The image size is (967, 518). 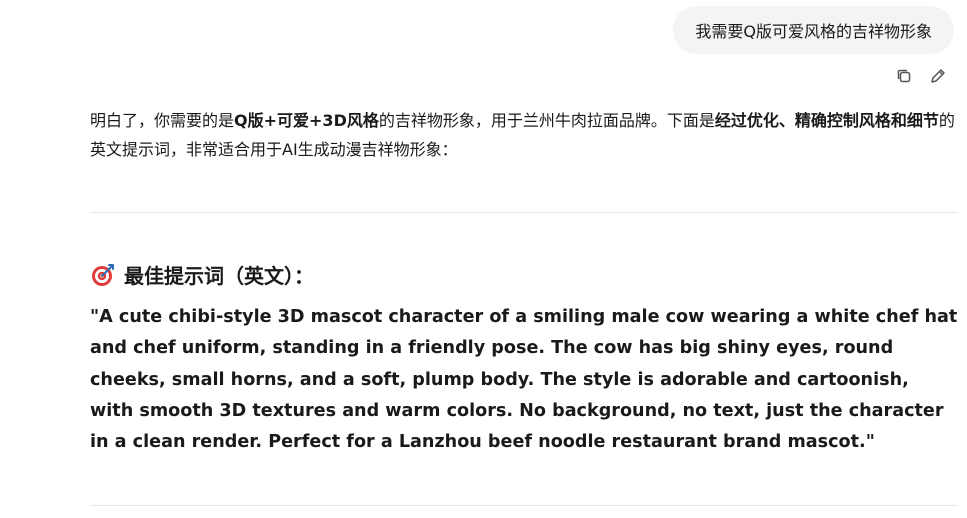 What do you see at coordinates (219, 276) in the screenshot?
I see `section-title-text: 最佳提示词（英文）：` at bounding box center [219, 276].